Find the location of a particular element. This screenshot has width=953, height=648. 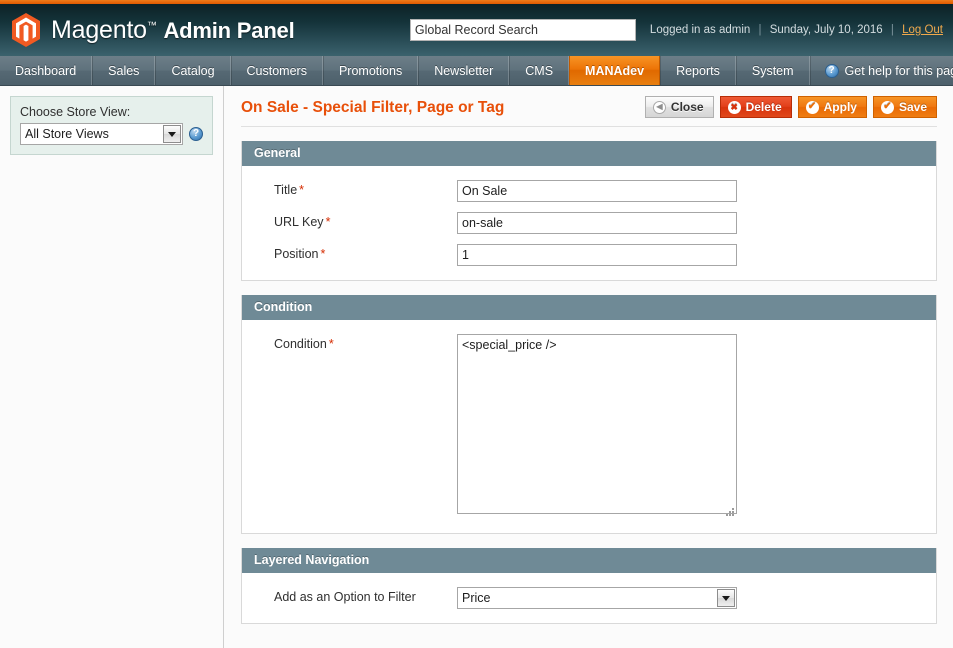

page-title: On Sale - Special Filter, Page or Tag is located at coordinates (373, 107).